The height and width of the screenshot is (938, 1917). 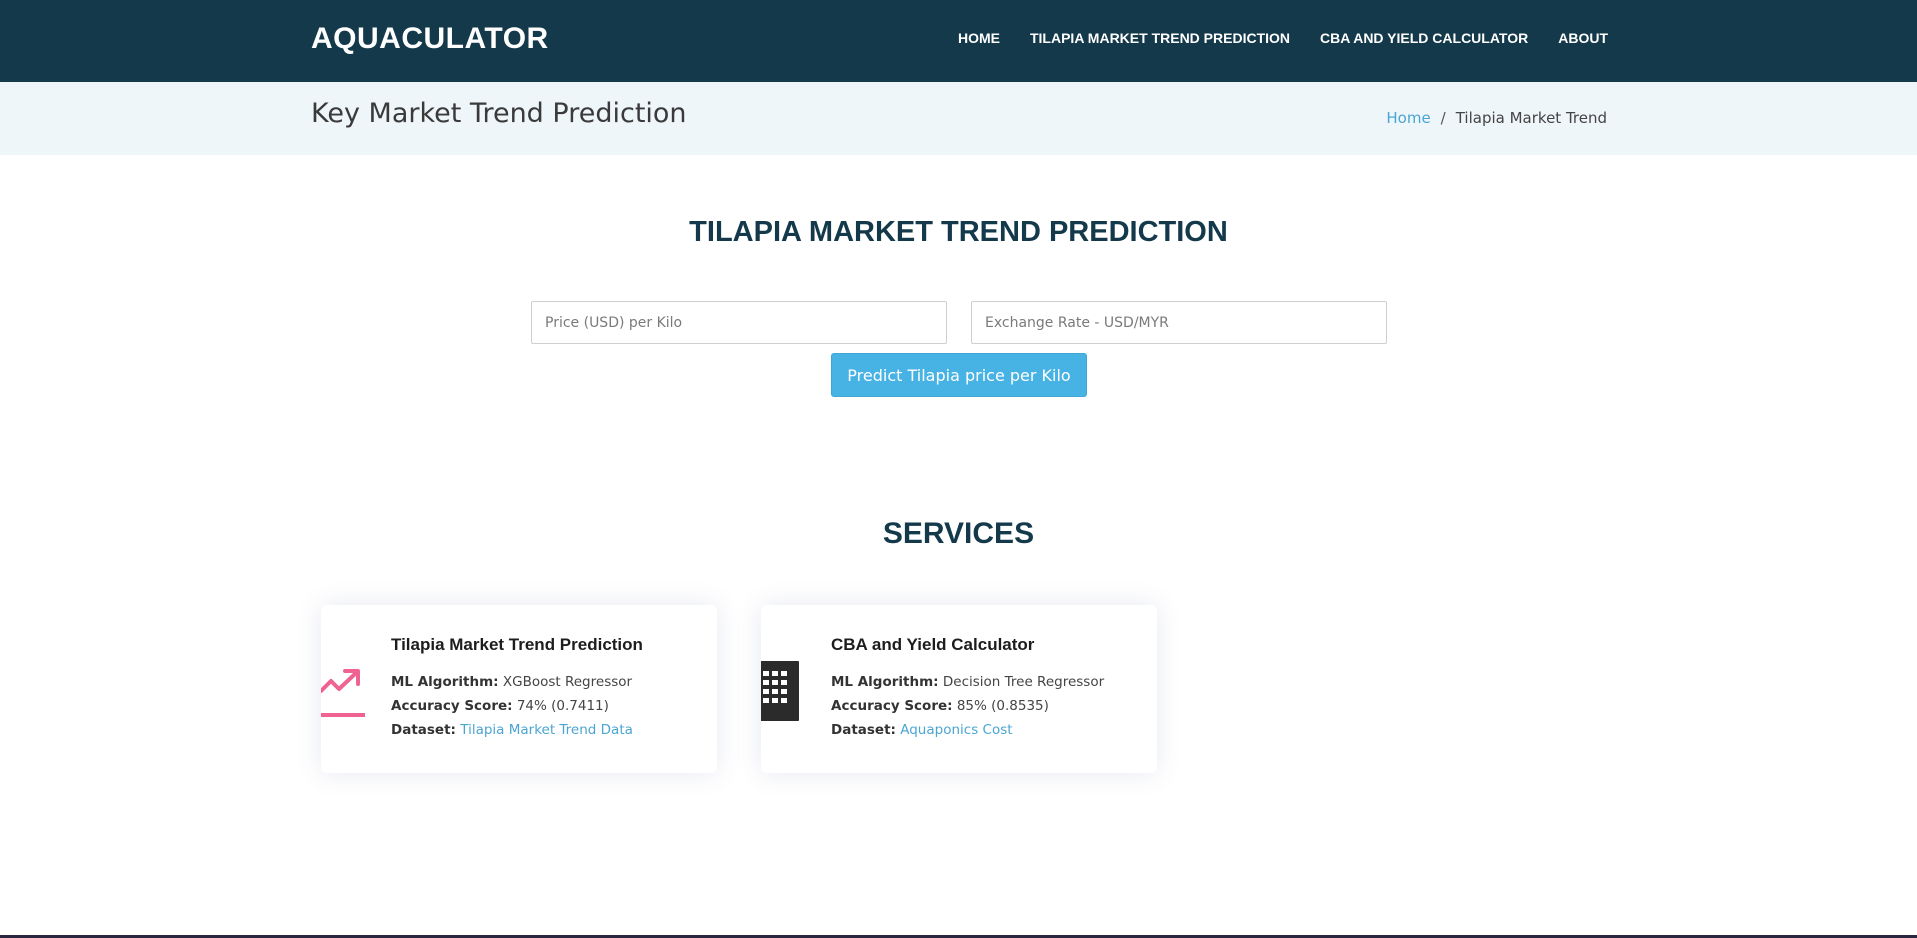 What do you see at coordinates (562, 706) in the screenshot?
I see `accuracy-value: 74% (0.7411)` at bounding box center [562, 706].